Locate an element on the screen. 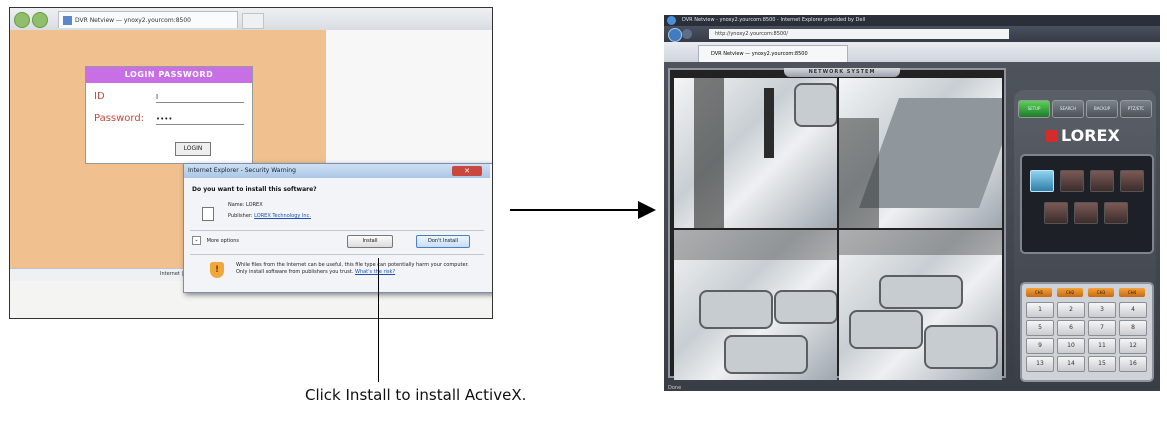 The width and height of the screenshot is (1167, 430). risk-link: What's the risk? is located at coordinates (375, 272).